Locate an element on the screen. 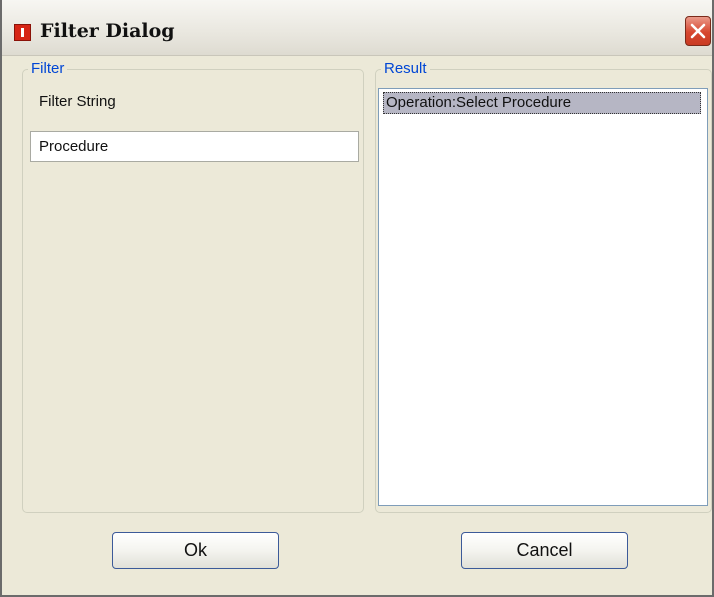 The image size is (714, 597). close-button is located at coordinates (698, 31).